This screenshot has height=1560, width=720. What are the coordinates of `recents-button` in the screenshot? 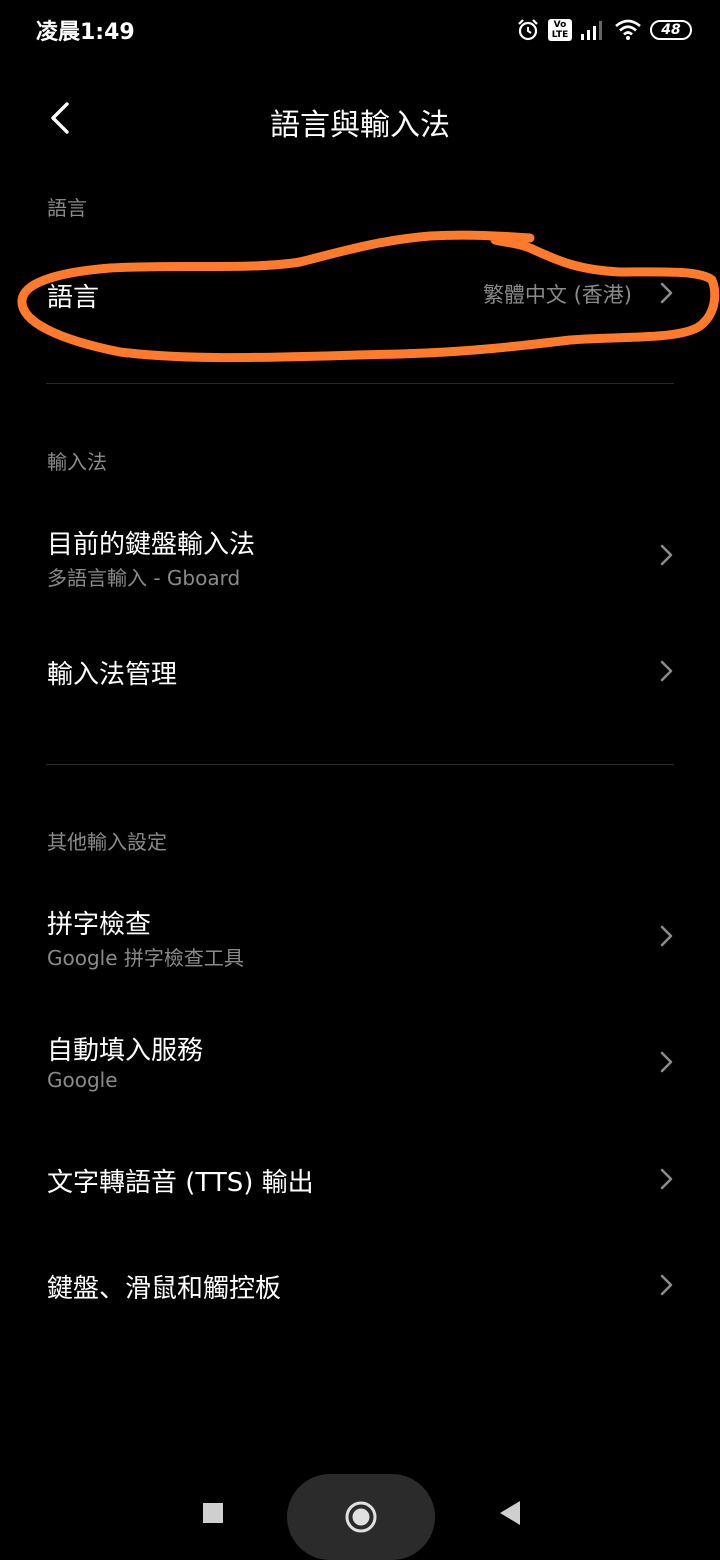 It's located at (213, 1513).